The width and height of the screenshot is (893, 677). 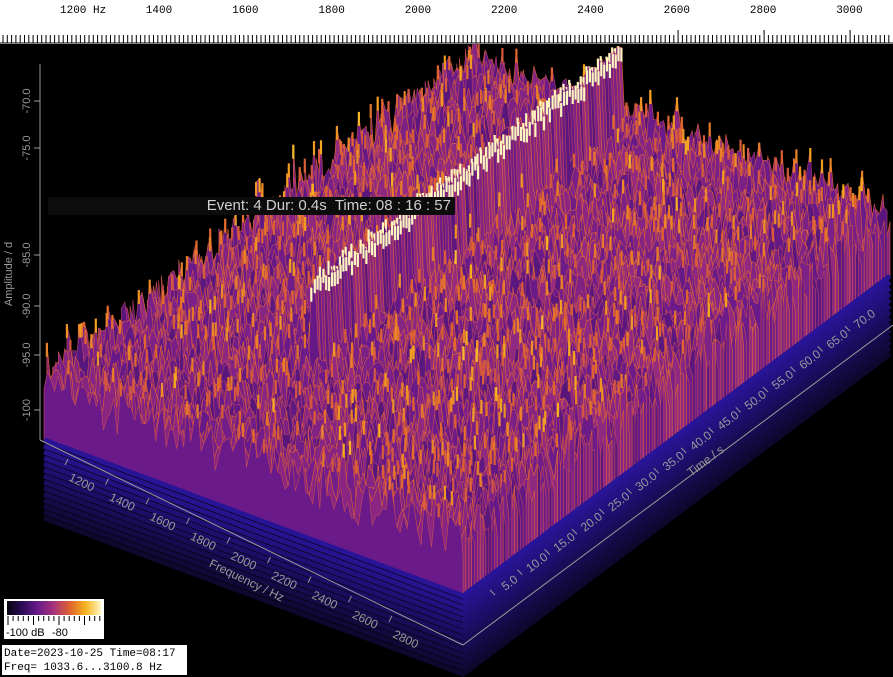 What do you see at coordinates (504, 11) in the screenshot?
I see `top-axis-tick-label: 2200` at bounding box center [504, 11].